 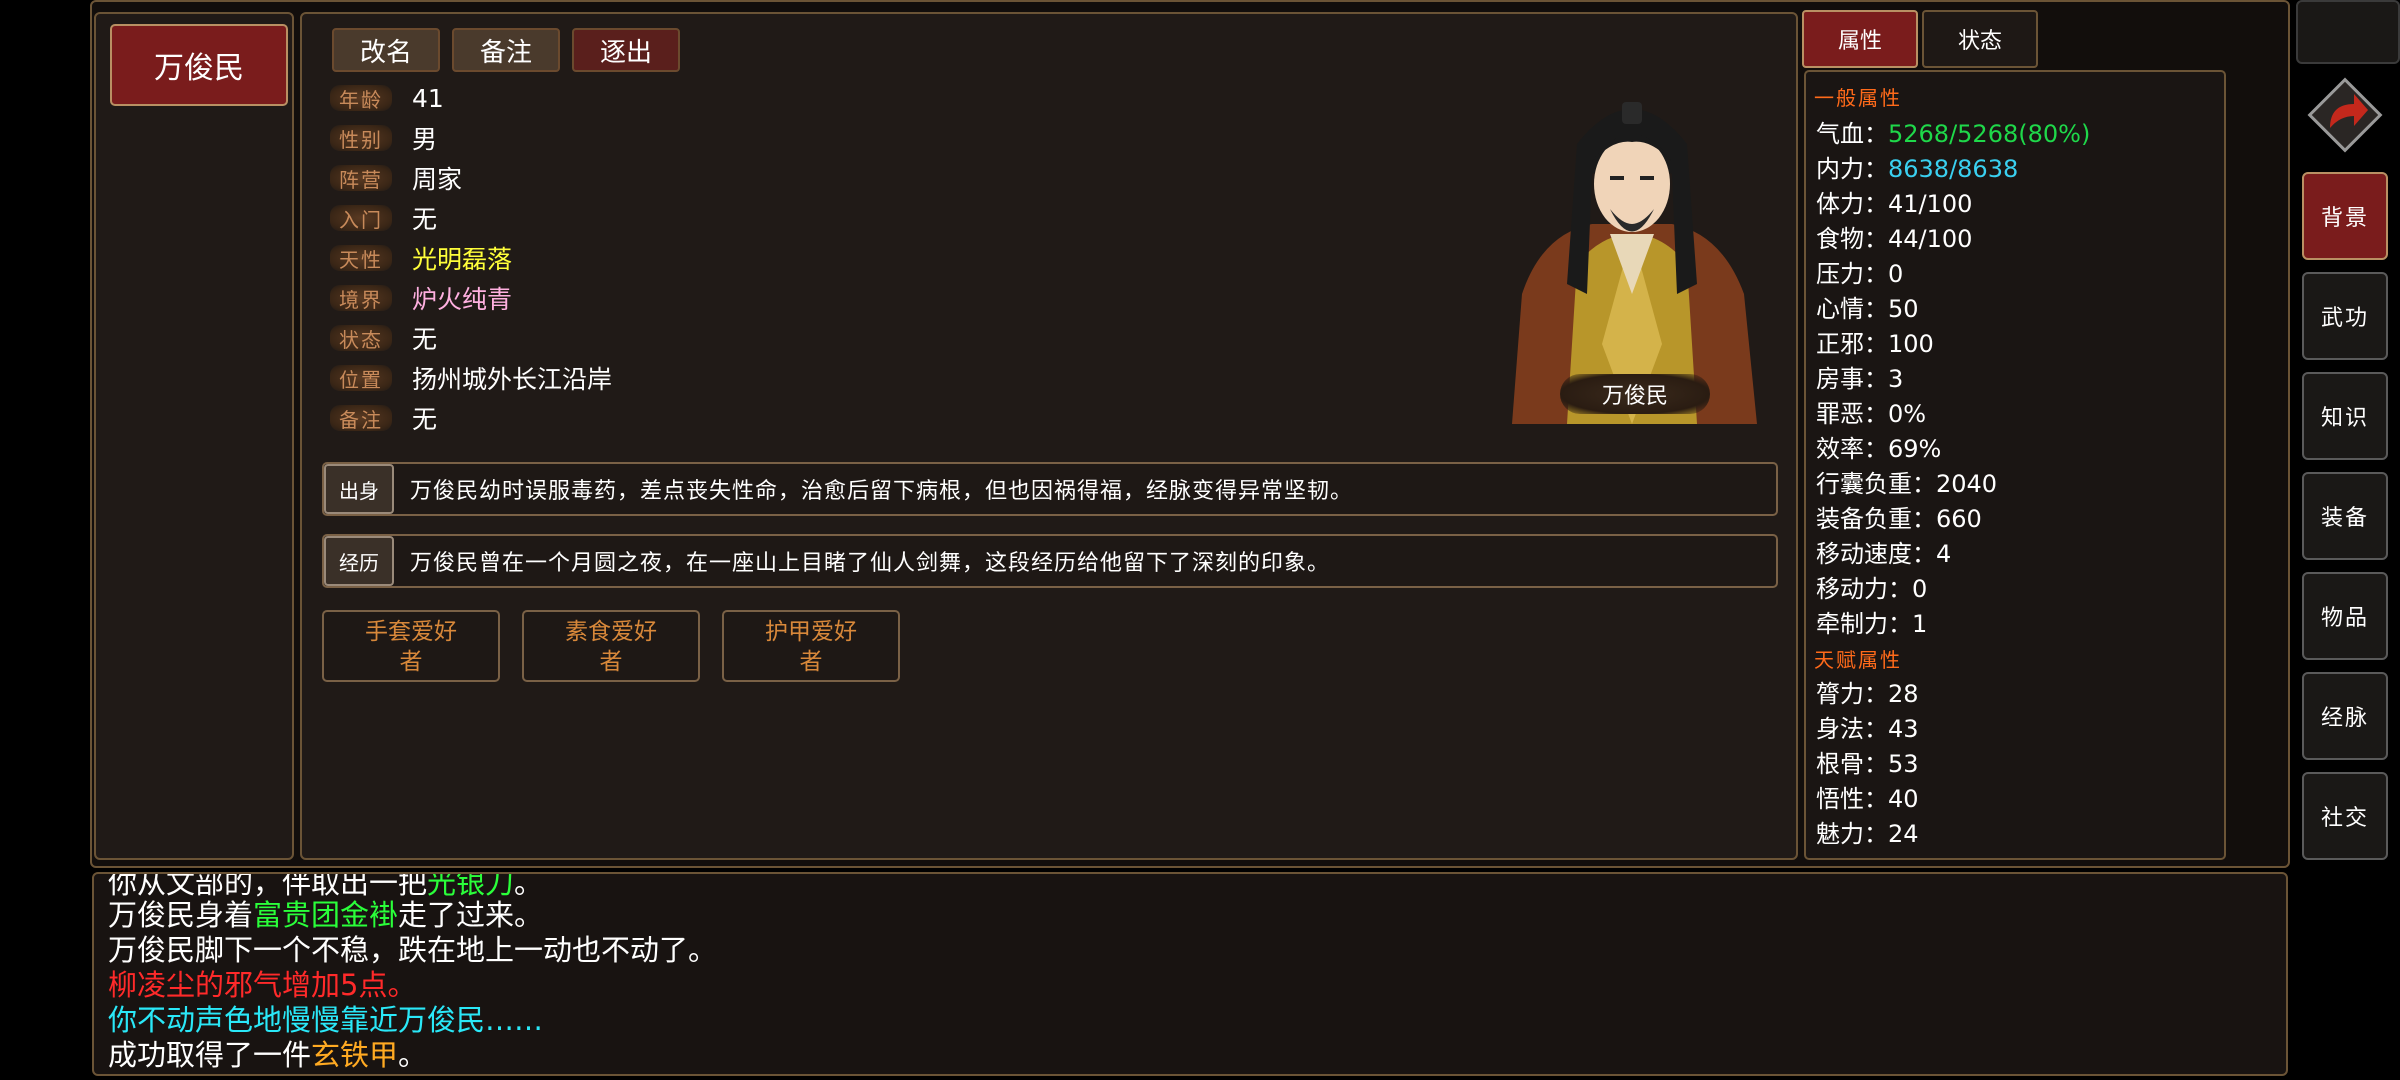 What do you see at coordinates (361, 98) in the screenshot?
I see `info-label: 年龄` at bounding box center [361, 98].